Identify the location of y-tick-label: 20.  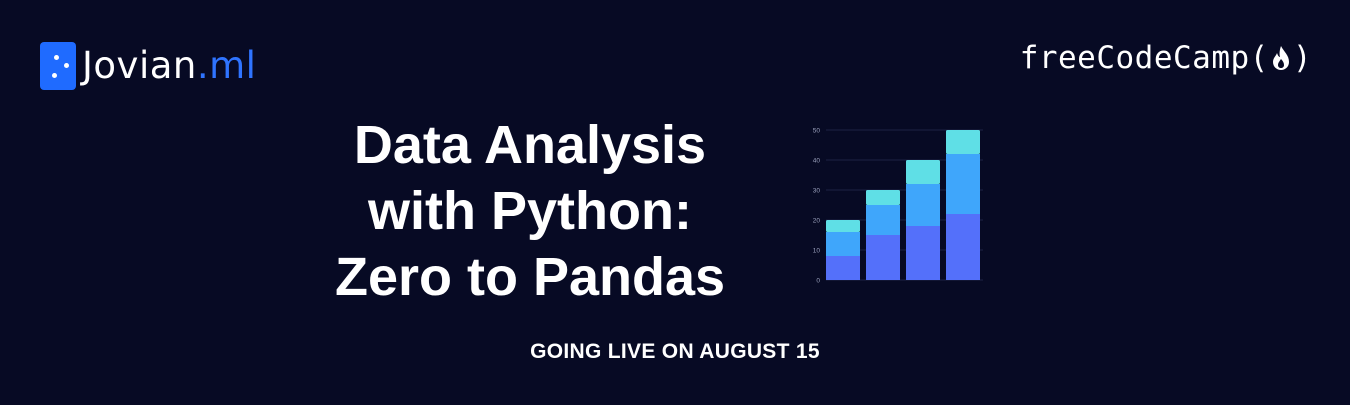
(817, 221).